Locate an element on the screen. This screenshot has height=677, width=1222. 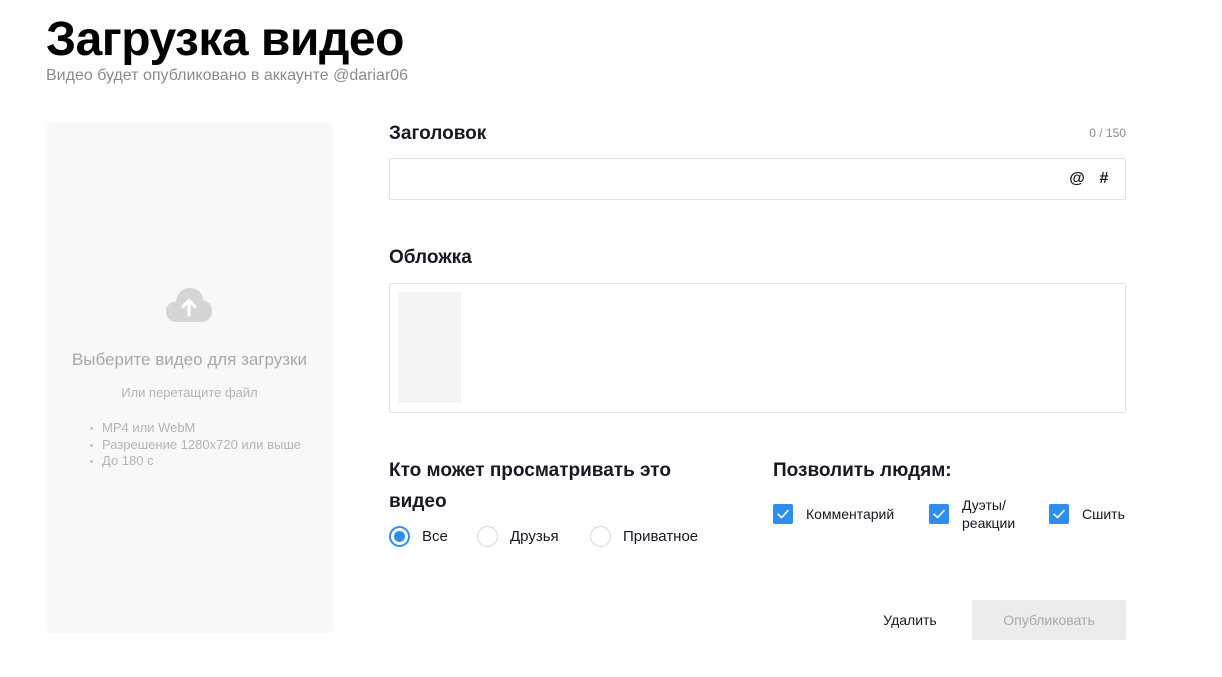
requirement-item: Разрешение 1280x720 или выше is located at coordinates (195, 444).